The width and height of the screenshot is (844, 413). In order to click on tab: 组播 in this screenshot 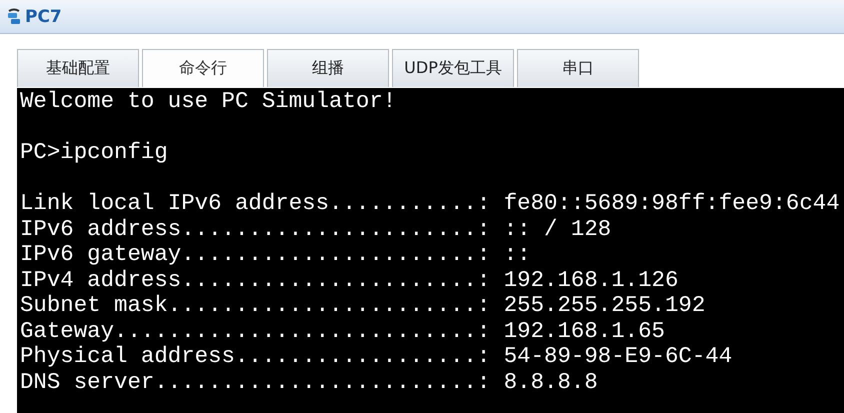, I will do `click(328, 68)`.